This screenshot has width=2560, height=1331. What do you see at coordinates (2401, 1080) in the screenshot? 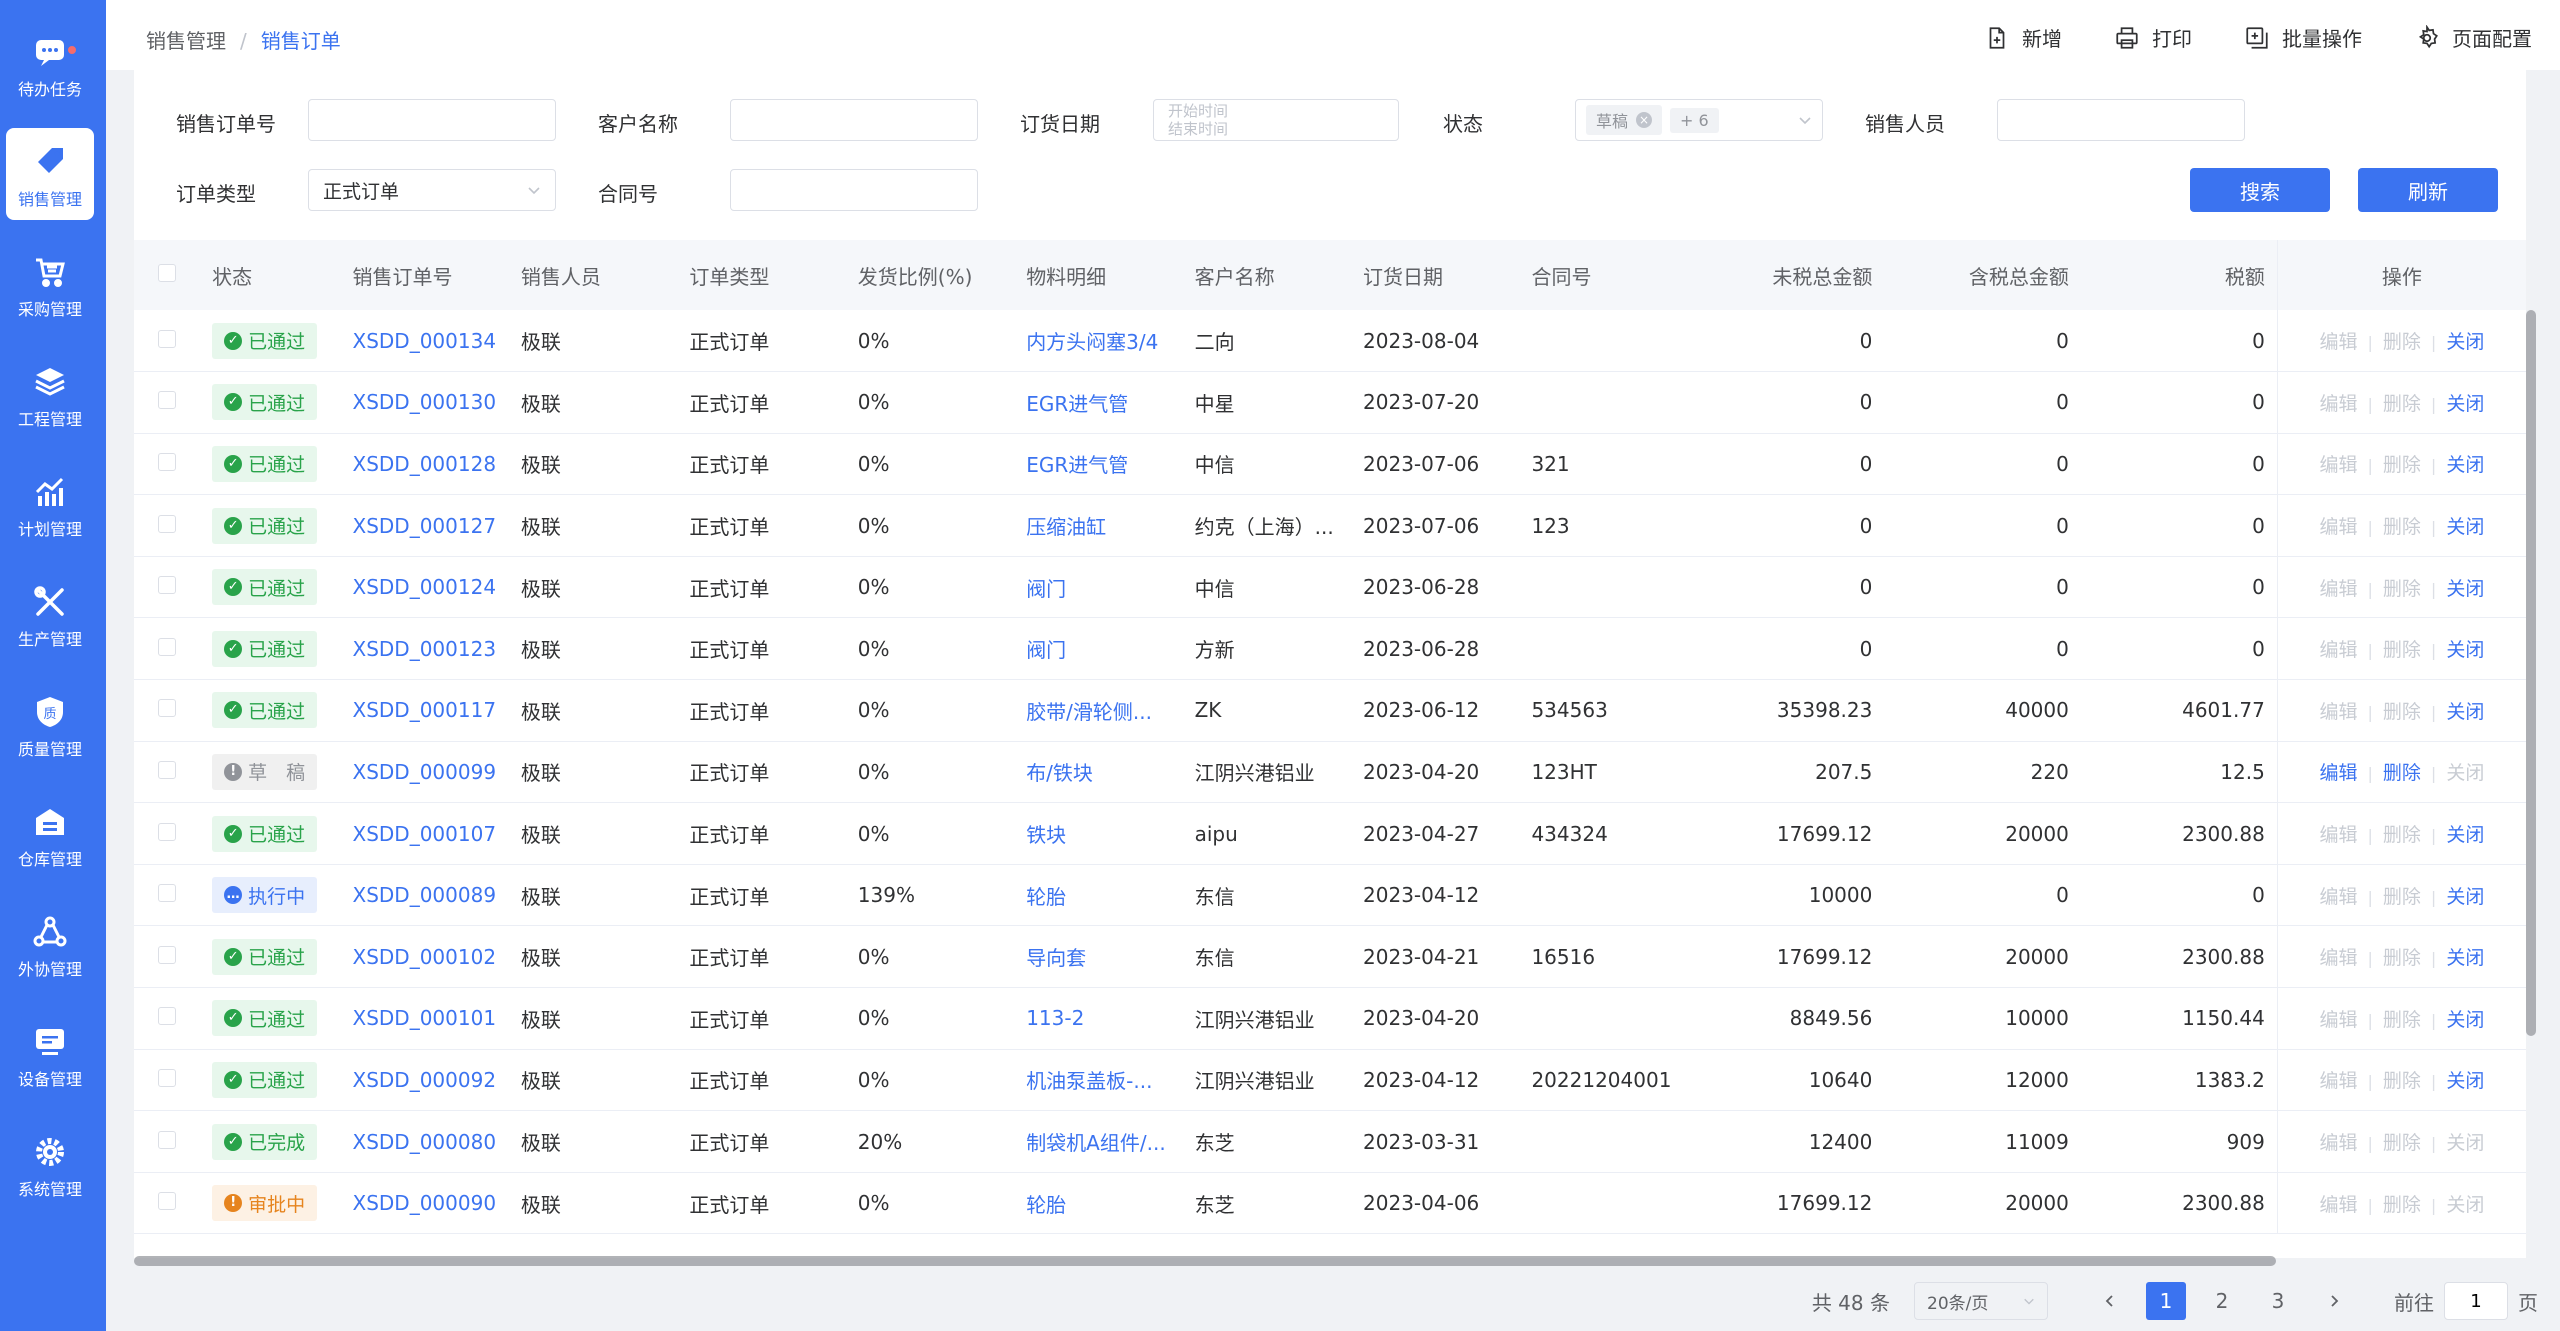
I see `operations-cell: 编辑 | 删除 | 关闭` at bounding box center [2401, 1080].